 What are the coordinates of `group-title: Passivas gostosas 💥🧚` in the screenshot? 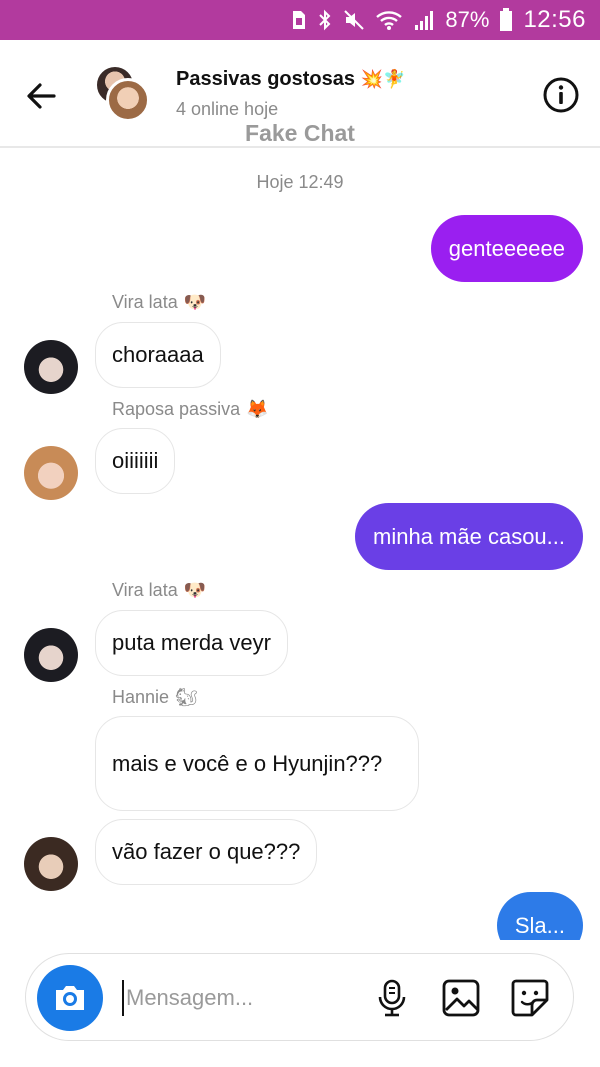 It's located at (290, 79).